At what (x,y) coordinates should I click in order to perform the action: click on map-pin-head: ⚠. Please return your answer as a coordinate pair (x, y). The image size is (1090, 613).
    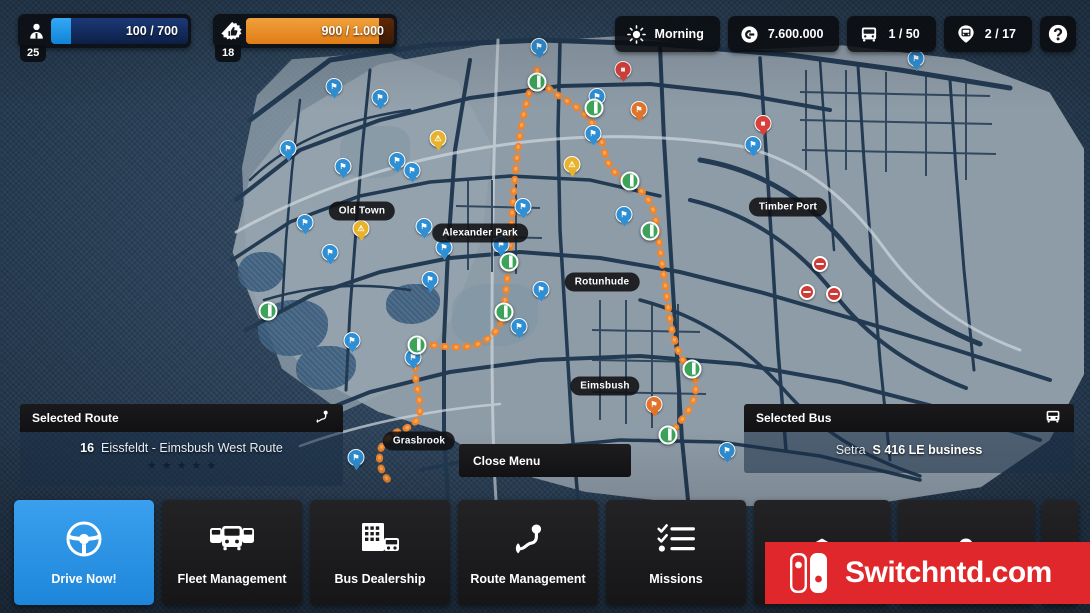
    Looking at the image, I should click on (438, 138).